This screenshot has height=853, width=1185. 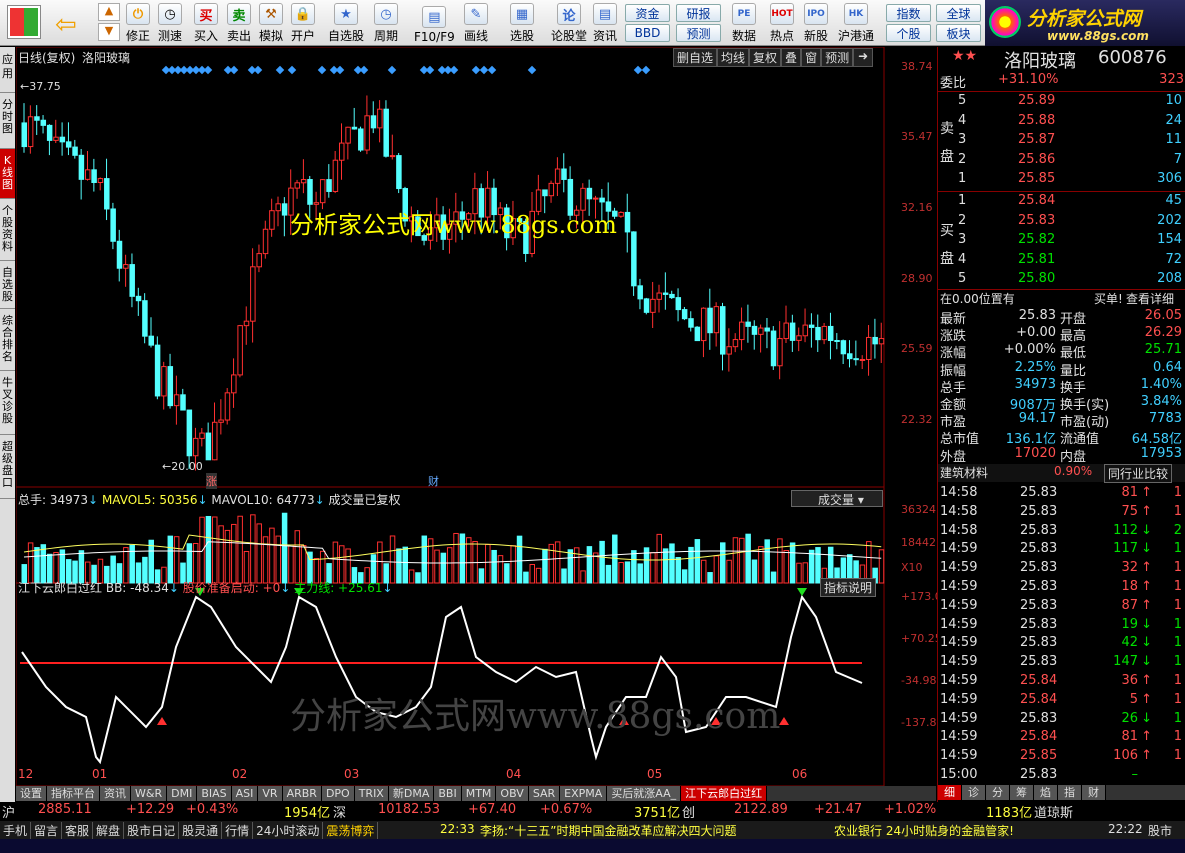 I want to click on news-button: ▤ 资讯, so click(x=605, y=23).